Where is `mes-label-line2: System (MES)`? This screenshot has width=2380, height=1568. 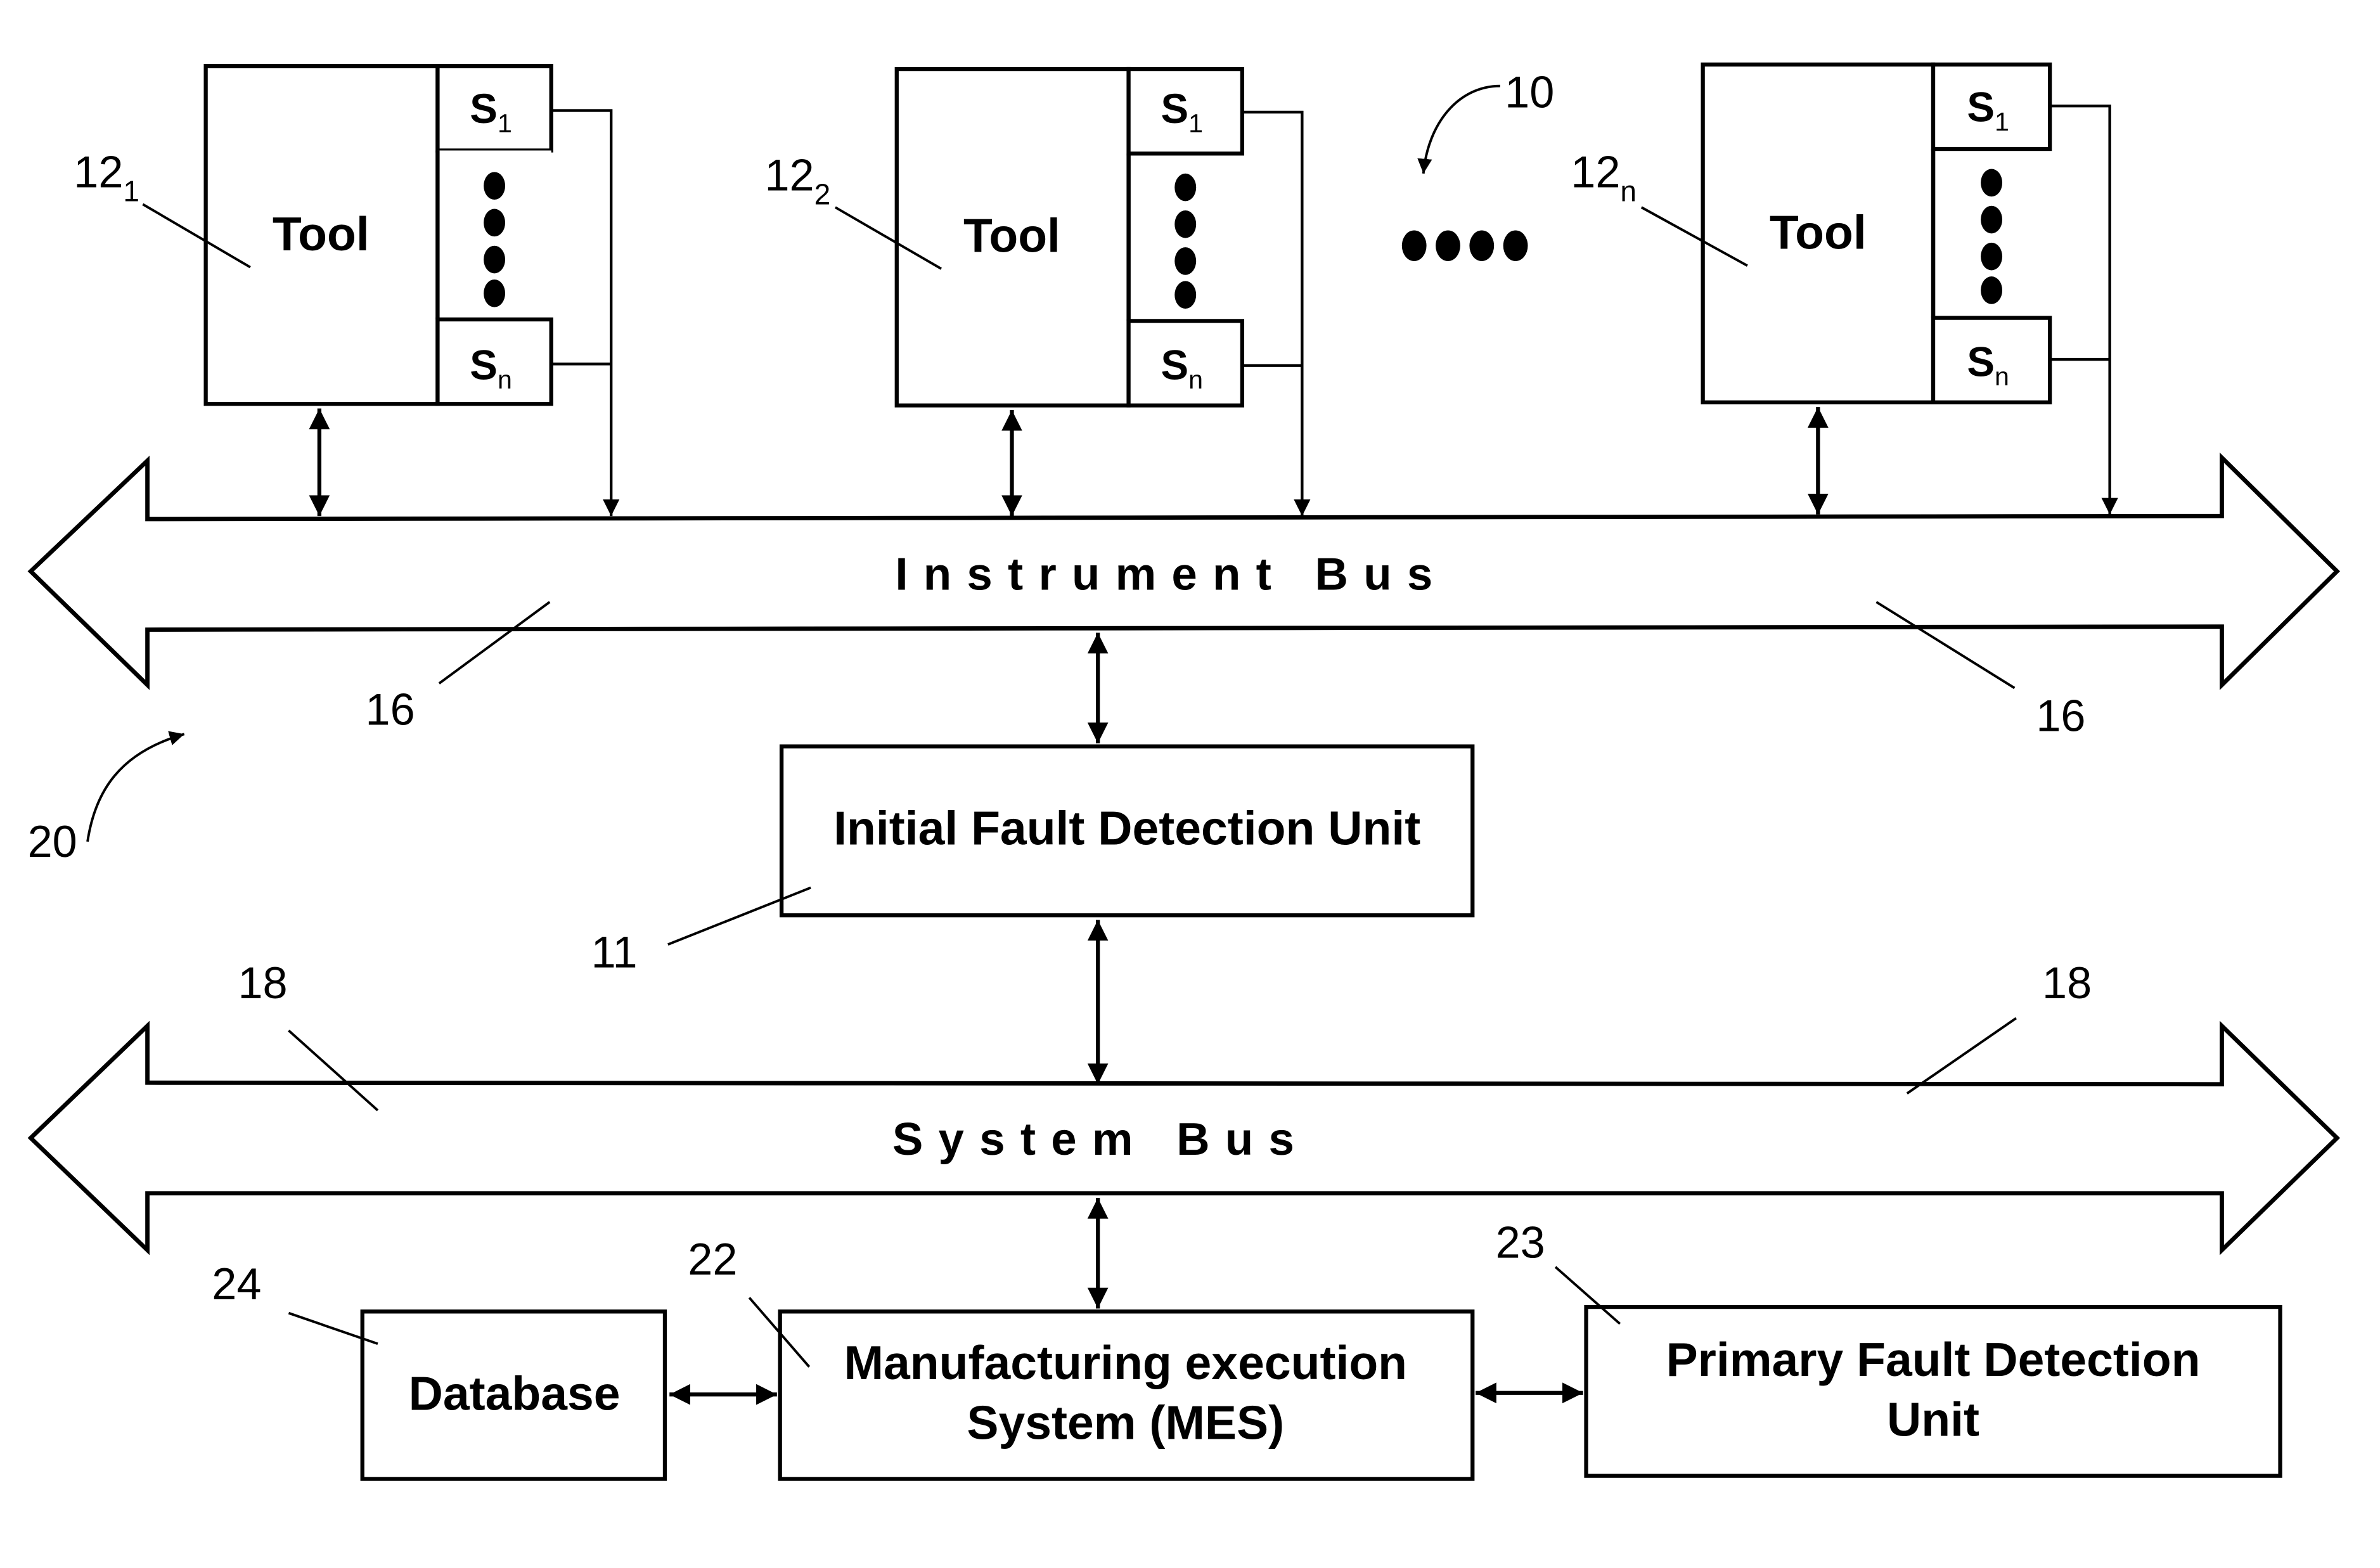
mes-label-line2: System (MES) is located at coordinates (1125, 1422).